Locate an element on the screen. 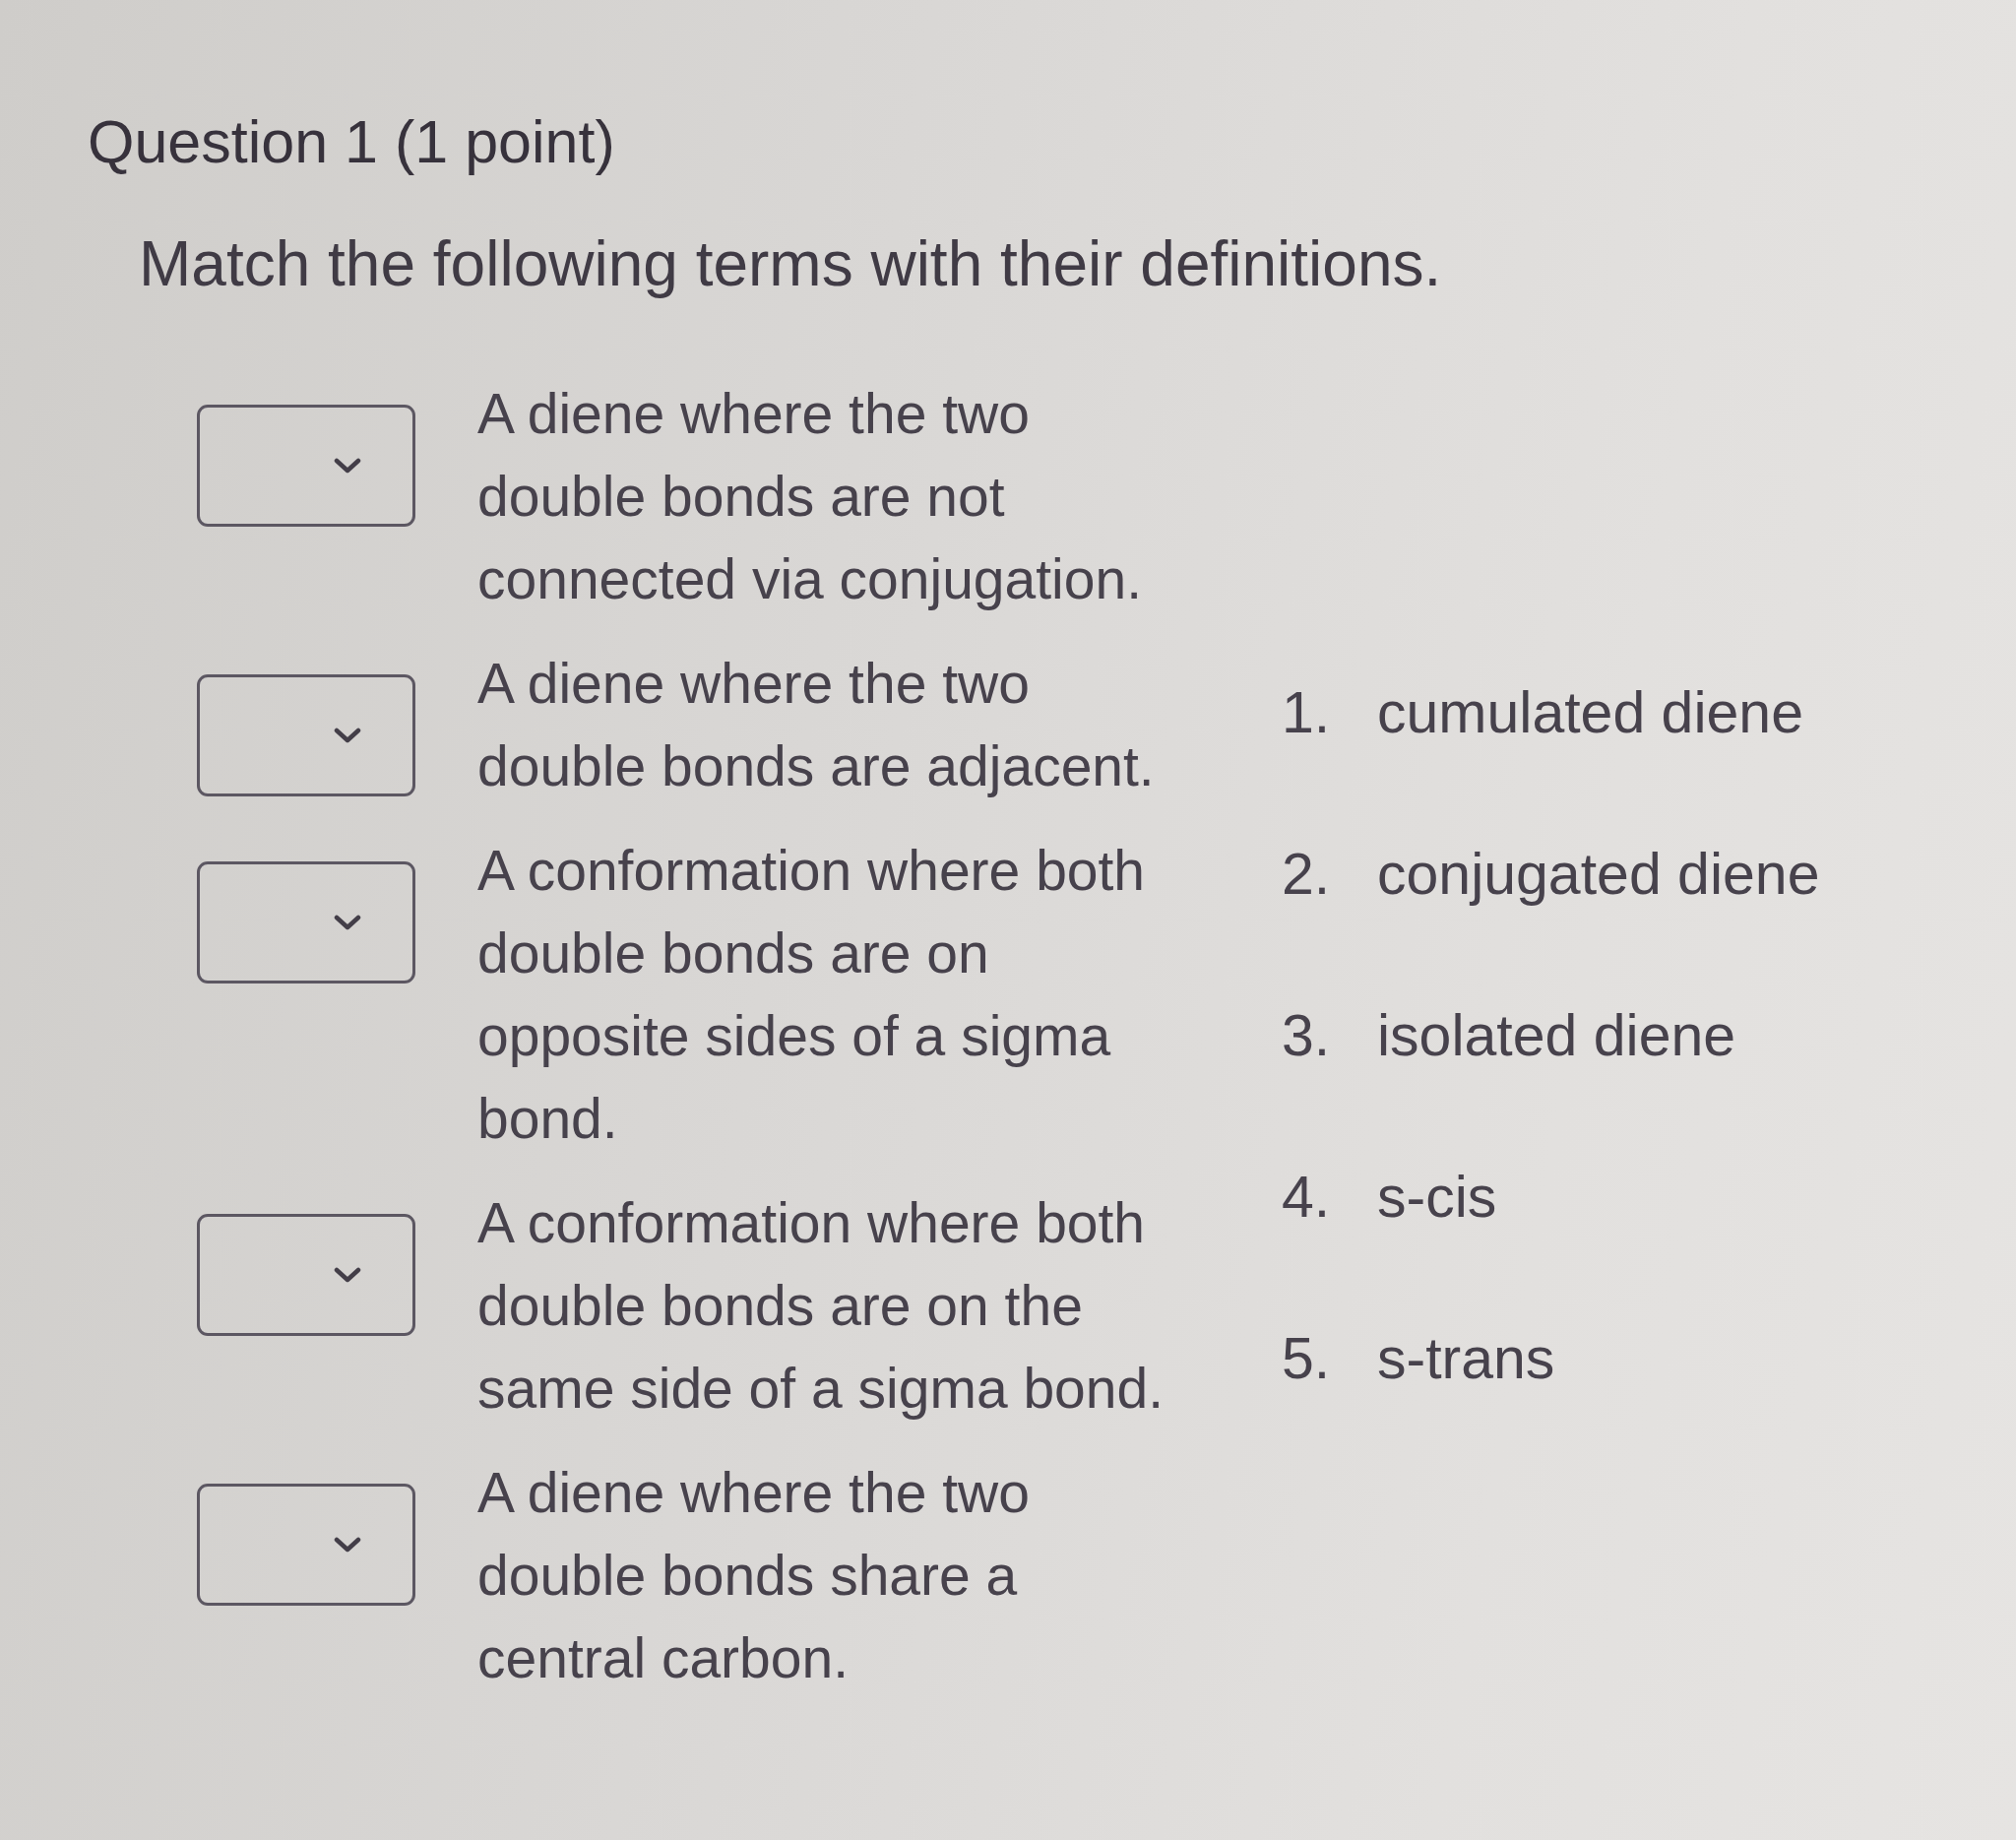  term-text: s-cis is located at coordinates (1437, 1198).